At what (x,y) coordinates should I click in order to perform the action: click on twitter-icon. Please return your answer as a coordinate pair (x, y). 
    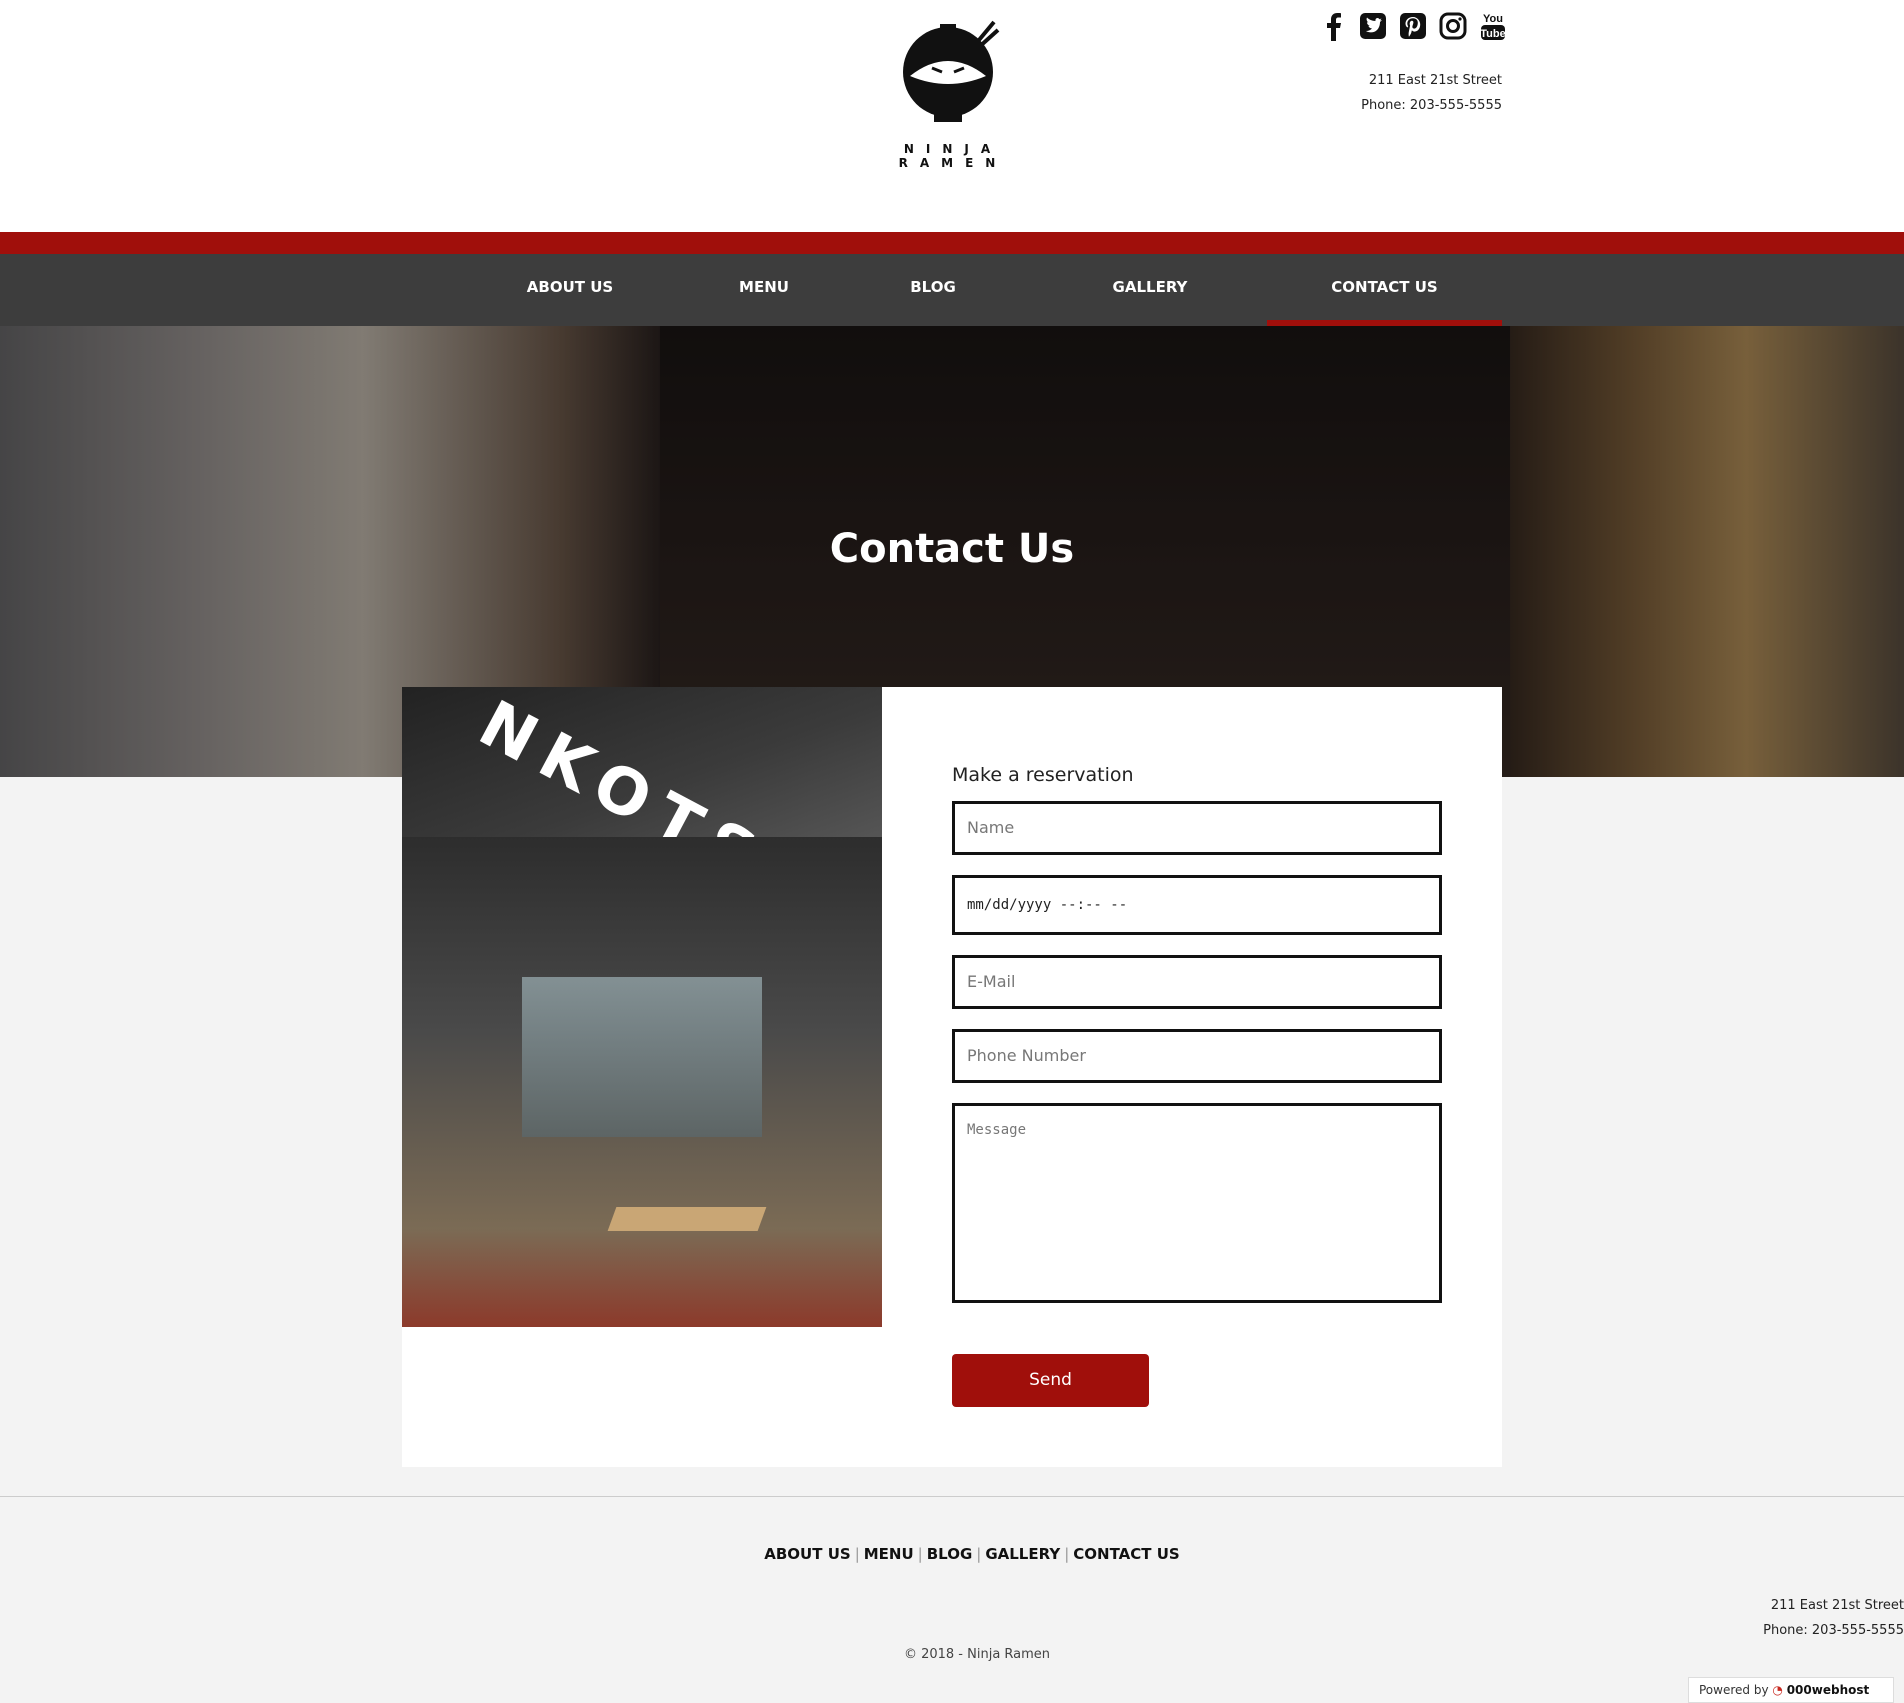
    Looking at the image, I should click on (1373, 26).